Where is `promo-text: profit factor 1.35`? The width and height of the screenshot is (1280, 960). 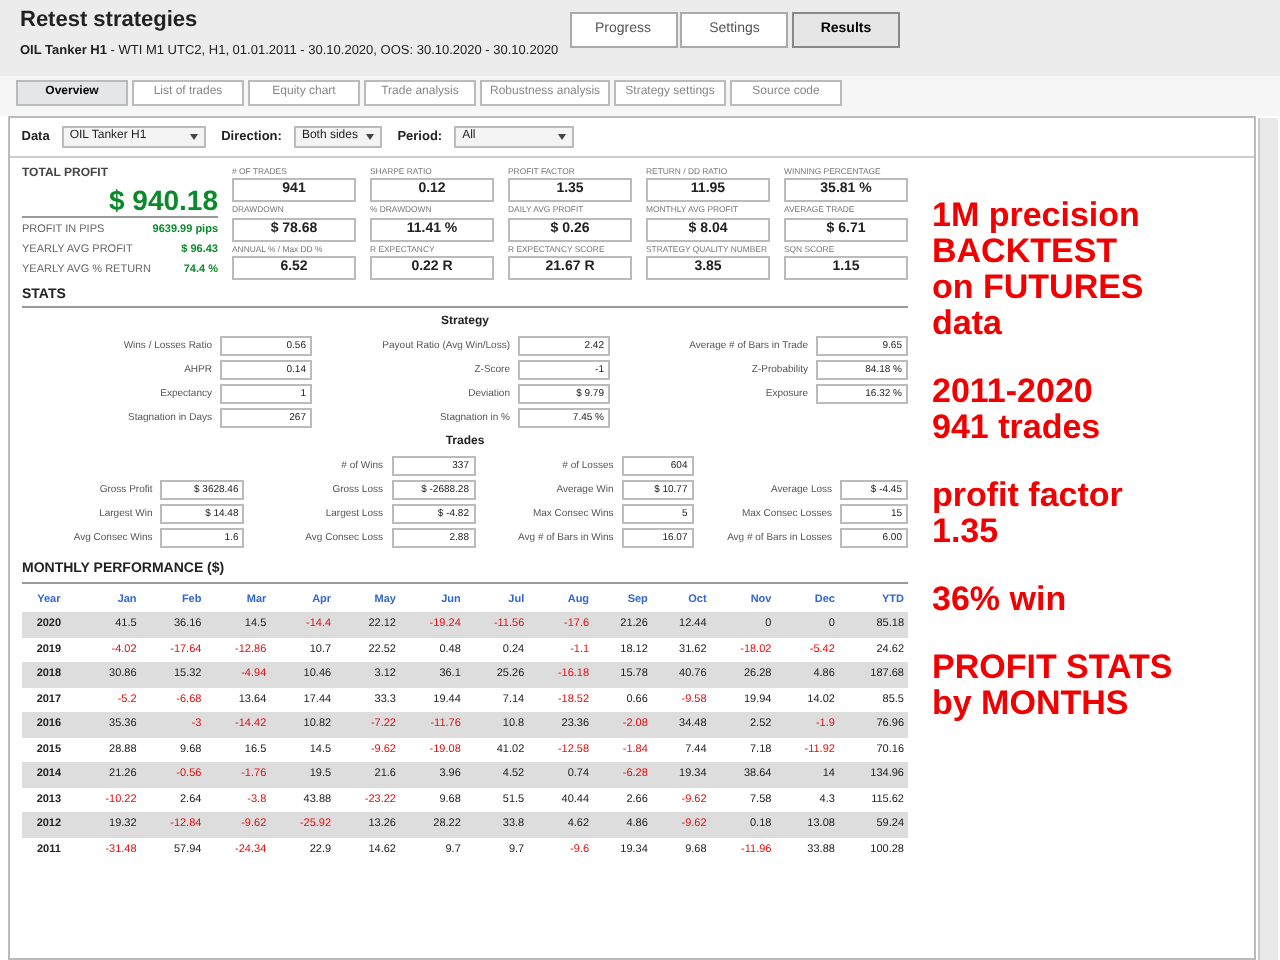
promo-text: profit factor 1.35 is located at coordinates (1028, 514).